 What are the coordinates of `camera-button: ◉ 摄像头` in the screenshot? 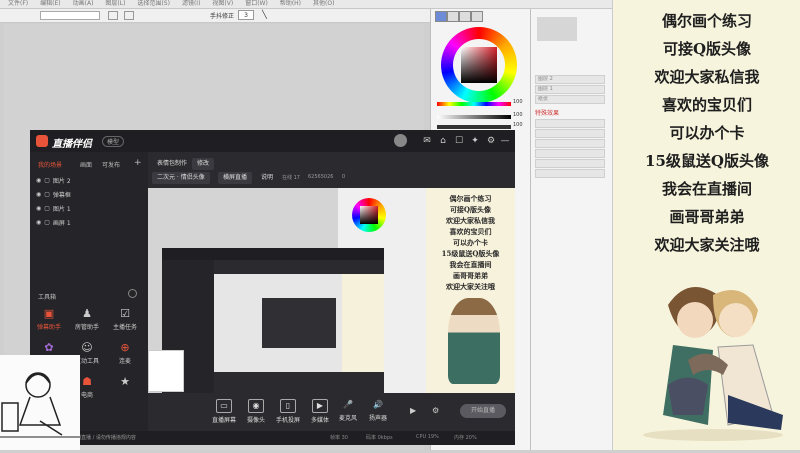 It's located at (256, 411).